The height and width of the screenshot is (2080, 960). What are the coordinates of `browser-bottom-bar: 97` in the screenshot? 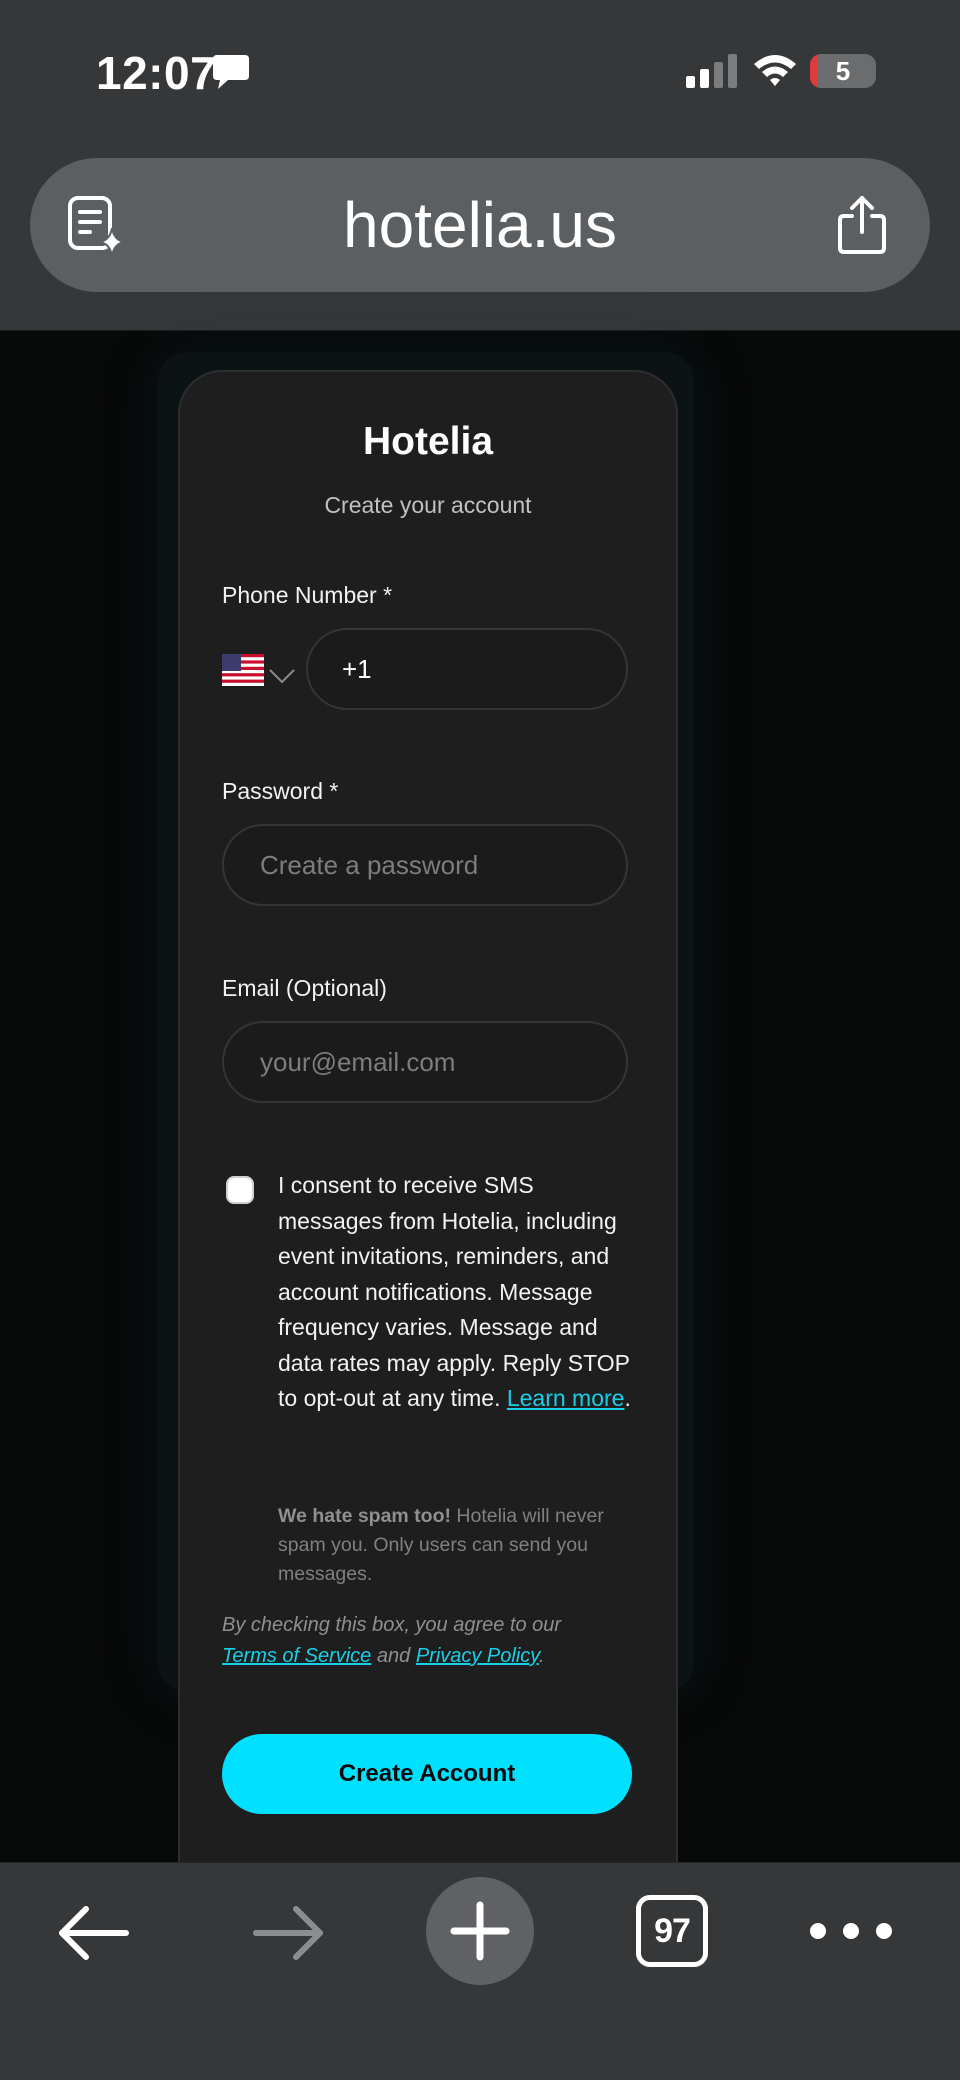 It's located at (480, 1971).